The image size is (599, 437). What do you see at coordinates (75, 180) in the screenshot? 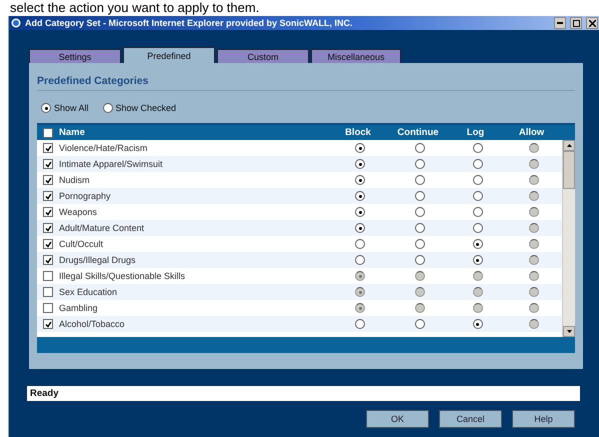
I see `category-name: Nudism` at bounding box center [75, 180].